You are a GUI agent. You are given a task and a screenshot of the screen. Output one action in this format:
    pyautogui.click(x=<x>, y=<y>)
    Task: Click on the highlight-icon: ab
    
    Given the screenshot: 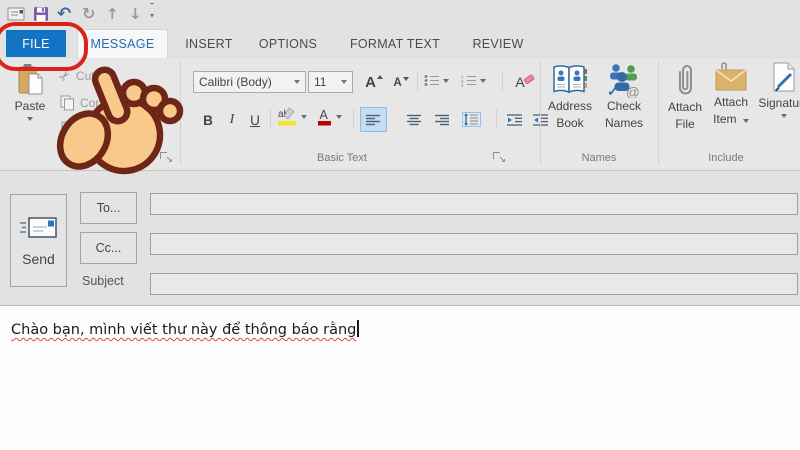 What is the action you would take?
    pyautogui.click(x=287, y=116)
    